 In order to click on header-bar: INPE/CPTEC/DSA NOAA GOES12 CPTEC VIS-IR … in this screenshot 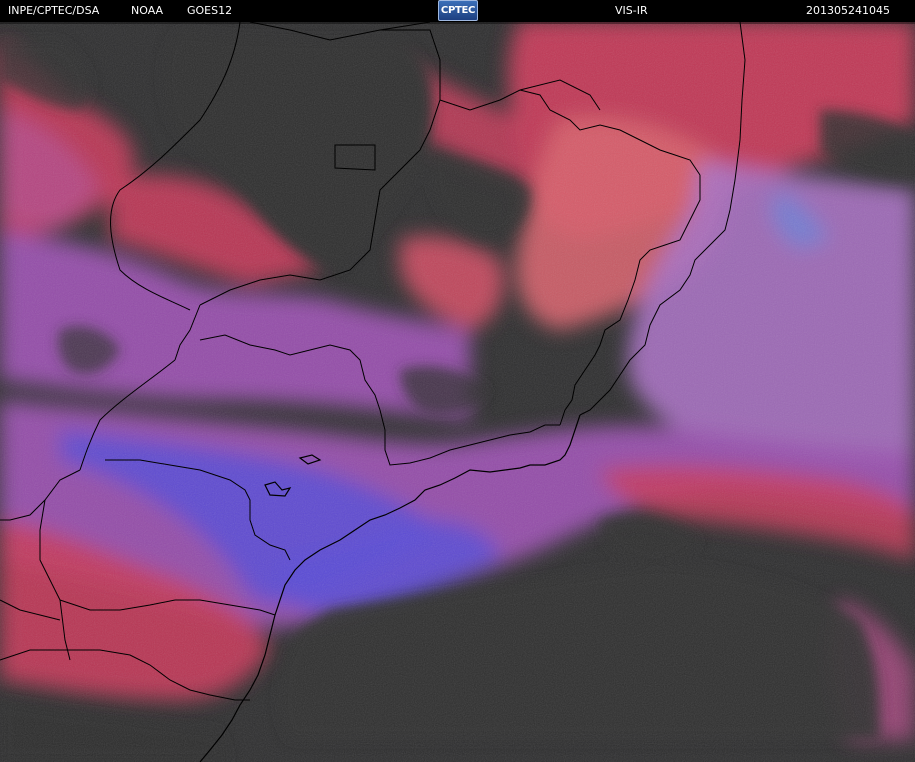, I will do `click(457, 11)`.